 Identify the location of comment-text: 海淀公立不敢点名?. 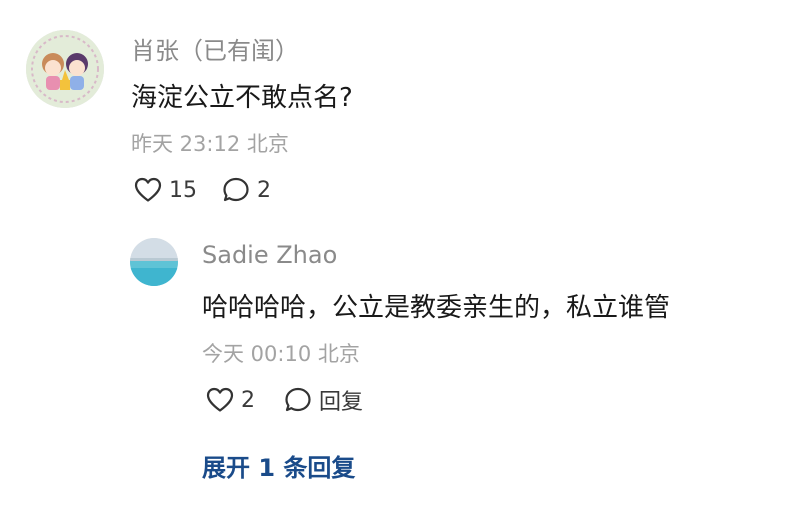
(242, 98).